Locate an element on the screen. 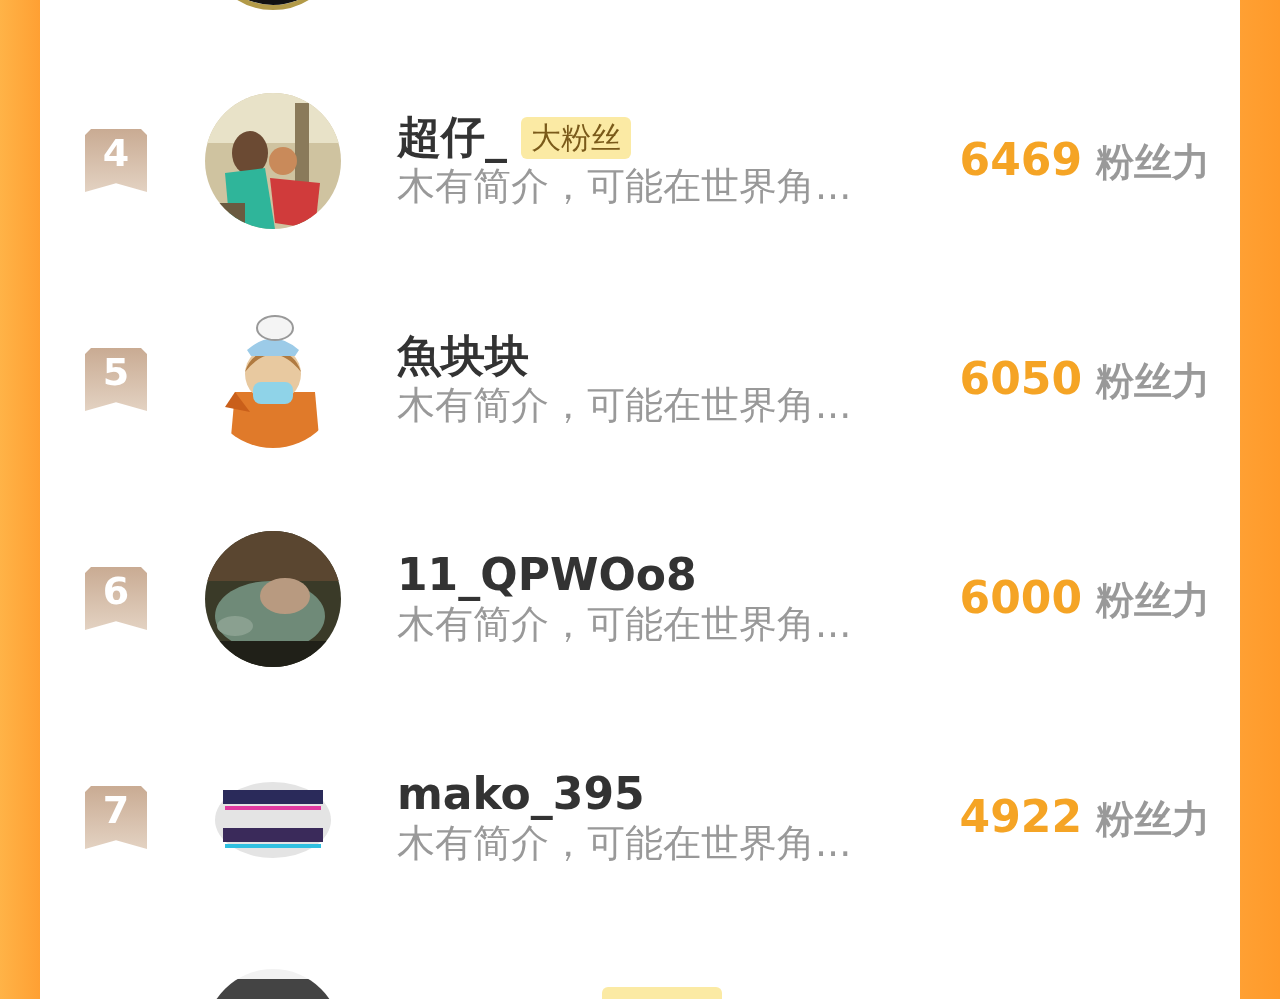 This screenshot has width=1280, height=999. fan-score: 6469 is located at coordinates (1020, 159).